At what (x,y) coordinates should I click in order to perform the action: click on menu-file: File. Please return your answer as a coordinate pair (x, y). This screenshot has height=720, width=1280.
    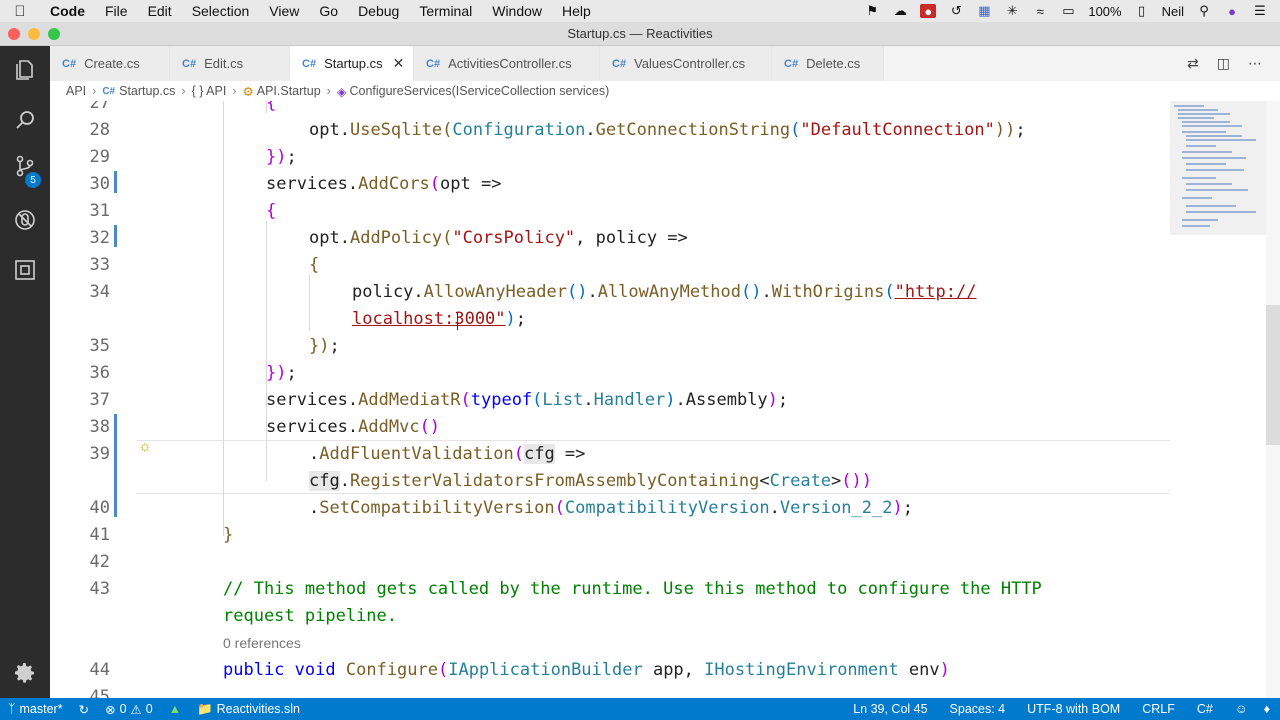
    Looking at the image, I should click on (116, 11).